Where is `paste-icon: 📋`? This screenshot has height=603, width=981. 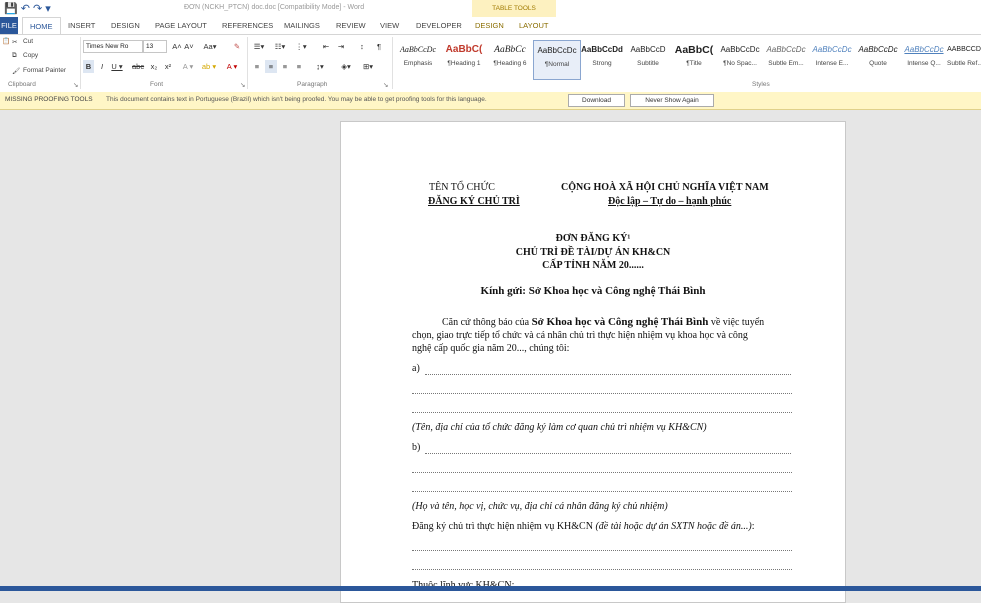
paste-icon: 📋 is located at coordinates (6, 41).